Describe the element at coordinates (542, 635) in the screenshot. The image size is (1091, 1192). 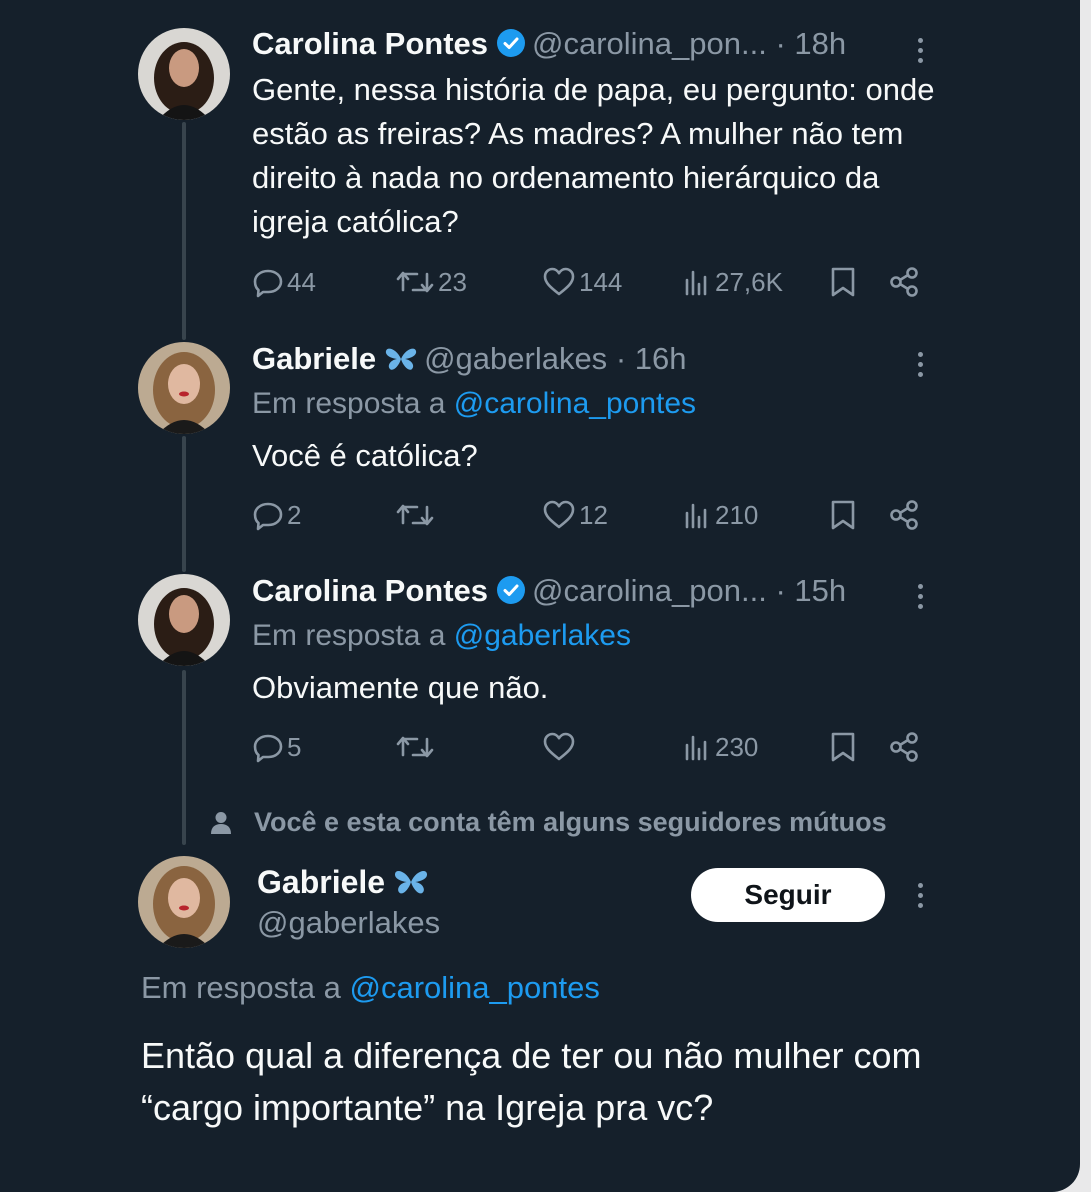
I see `reply-handle-link: @gaberlakes` at that location.